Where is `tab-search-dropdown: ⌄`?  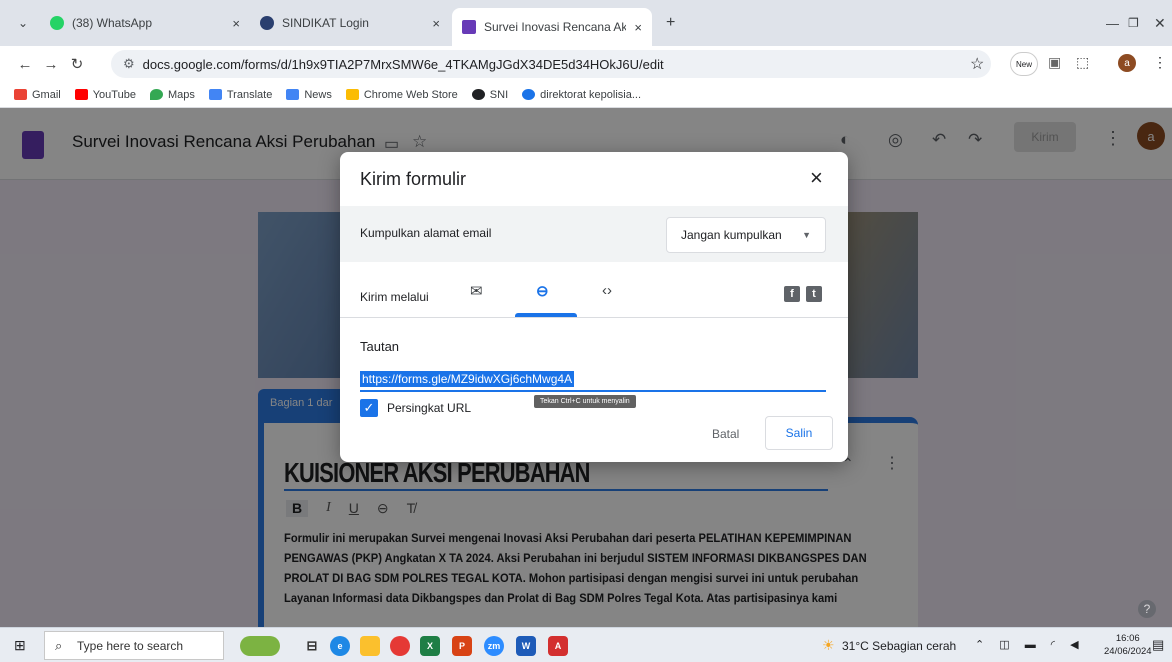 tab-search-dropdown: ⌄ is located at coordinates (18, 23).